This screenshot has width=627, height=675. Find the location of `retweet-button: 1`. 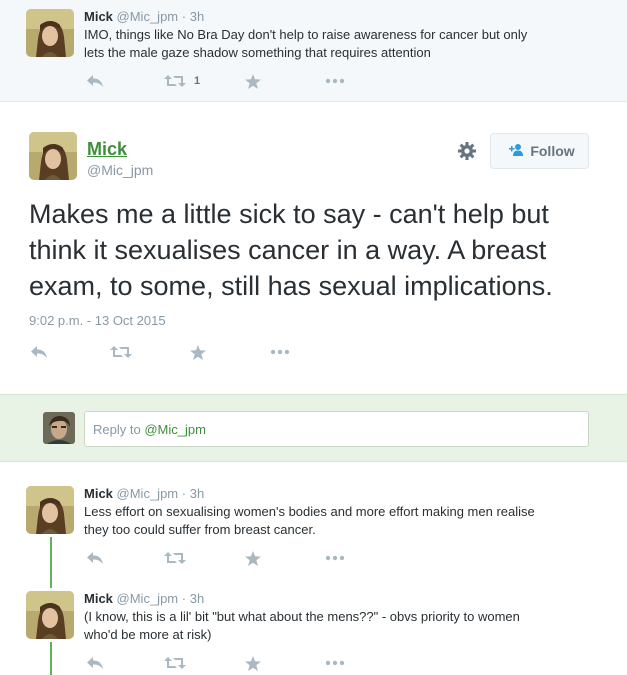

retweet-button: 1 is located at coordinates (182, 81).